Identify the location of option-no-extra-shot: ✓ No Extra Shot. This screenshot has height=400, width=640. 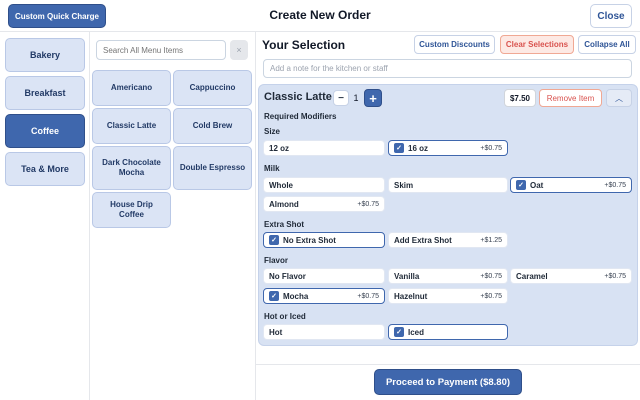
(324, 240).